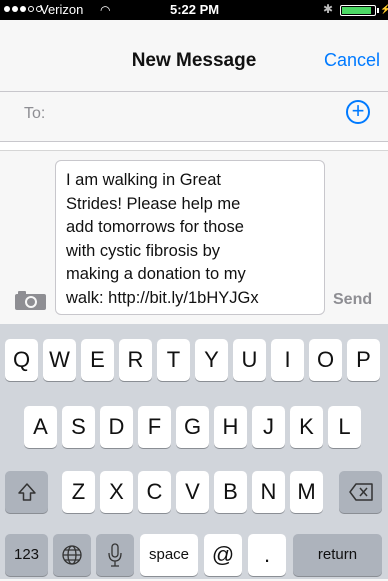 Image resolution: width=388 pixels, height=581 pixels. What do you see at coordinates (358, 112) in the screenshot?
I see `add-contact-icon: +` at bounding box center [358, 112].